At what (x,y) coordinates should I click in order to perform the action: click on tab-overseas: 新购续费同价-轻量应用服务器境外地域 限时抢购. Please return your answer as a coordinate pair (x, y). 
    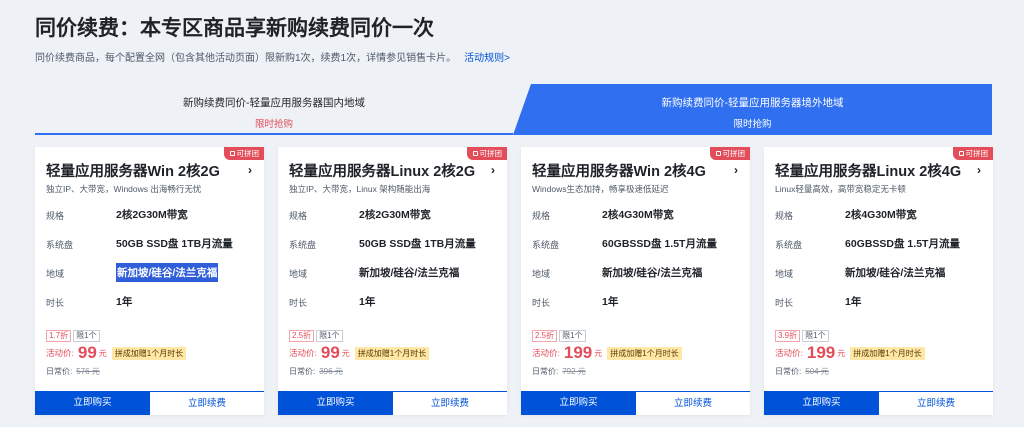
    Looking at the image, I should click on (752, 109).